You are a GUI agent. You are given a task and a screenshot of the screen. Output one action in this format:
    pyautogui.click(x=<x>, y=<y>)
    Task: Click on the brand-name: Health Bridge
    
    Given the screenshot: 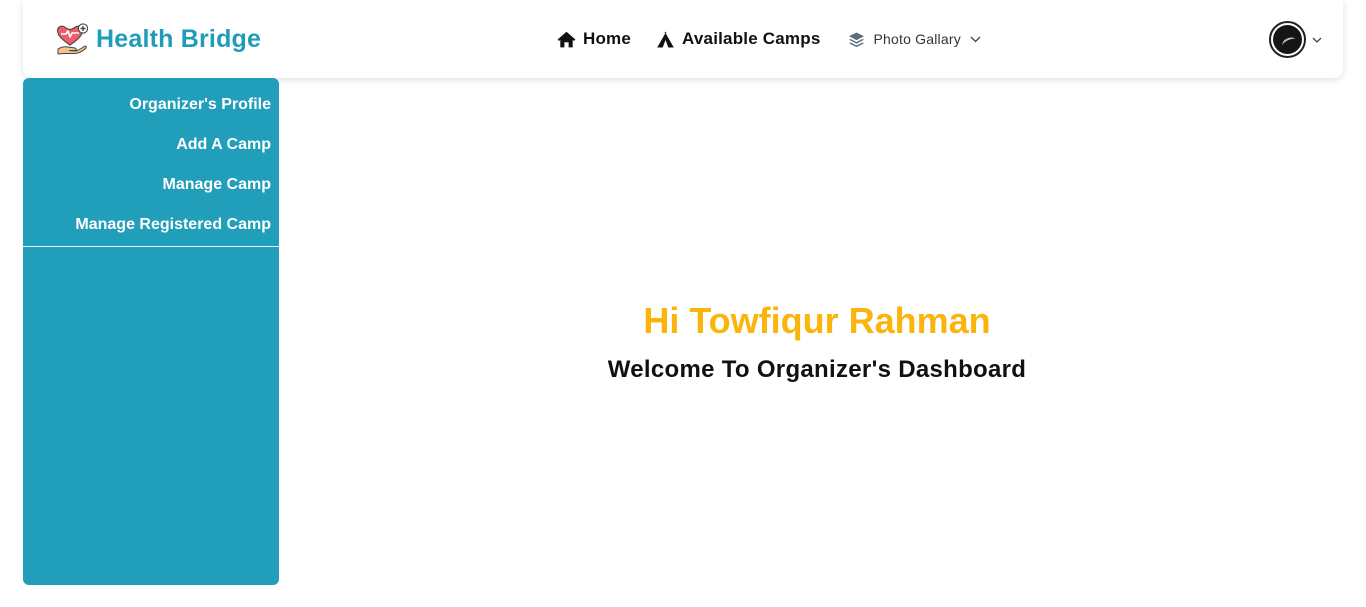 What is the action you would take?
    pyautogui.click(x=179, y=38)
    